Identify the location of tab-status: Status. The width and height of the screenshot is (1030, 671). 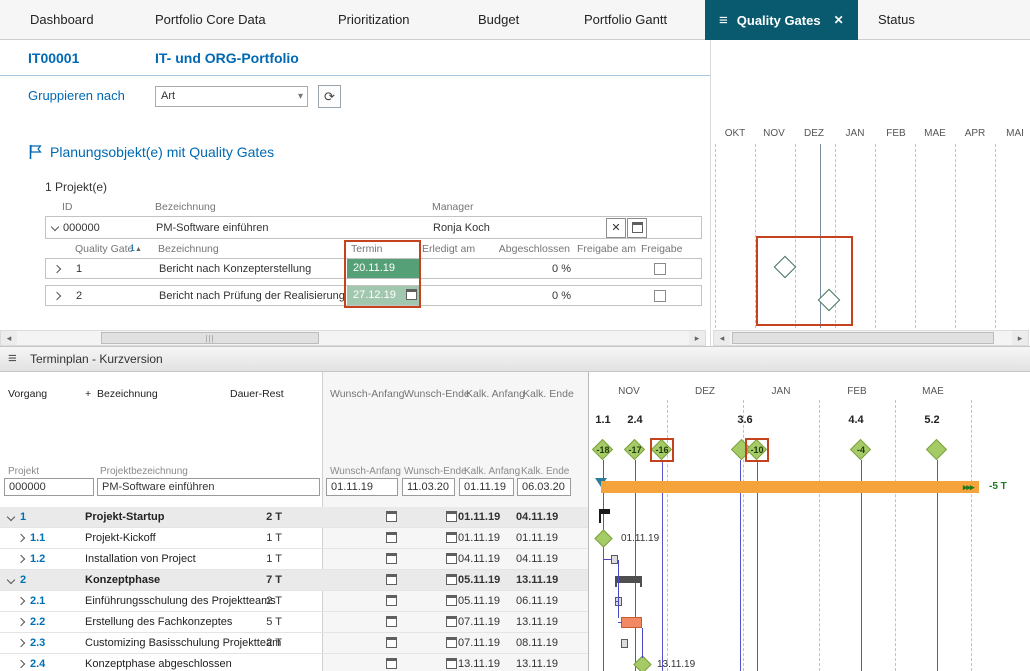
(896, 20).